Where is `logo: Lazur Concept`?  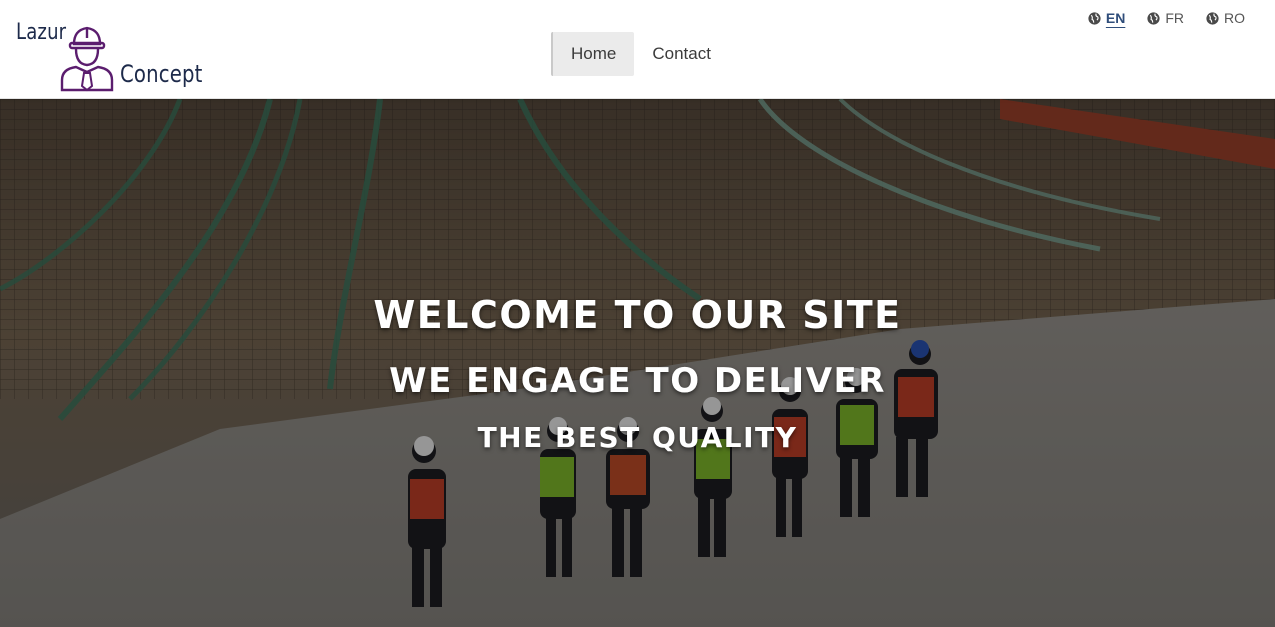 logo: Lazur Concept is located at coordinates (109, 56).